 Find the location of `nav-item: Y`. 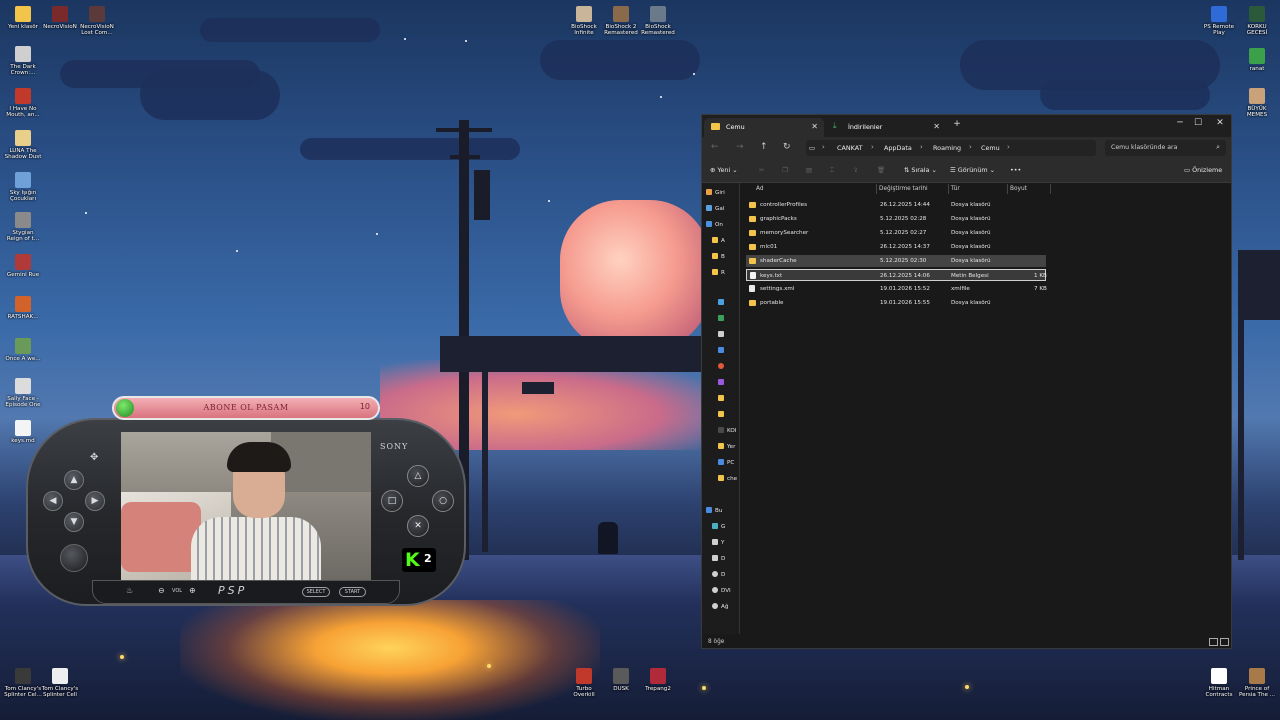

nav-item: Y is located at coordinates (718, 544).